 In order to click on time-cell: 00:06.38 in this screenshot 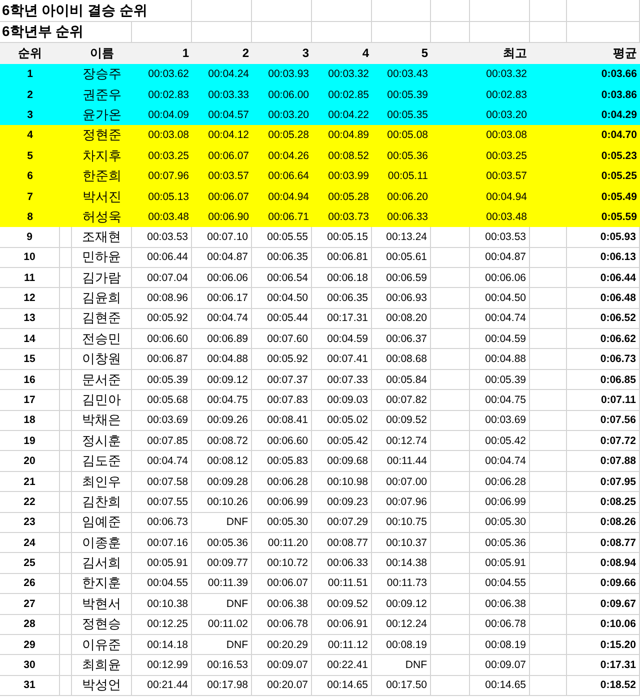, I will do `click(282, 604)`.